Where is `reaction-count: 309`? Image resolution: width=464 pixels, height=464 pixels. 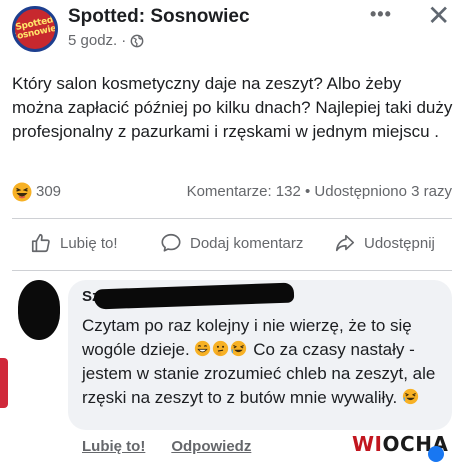
reaction-count: 309 is located at coordinates (48, 191).